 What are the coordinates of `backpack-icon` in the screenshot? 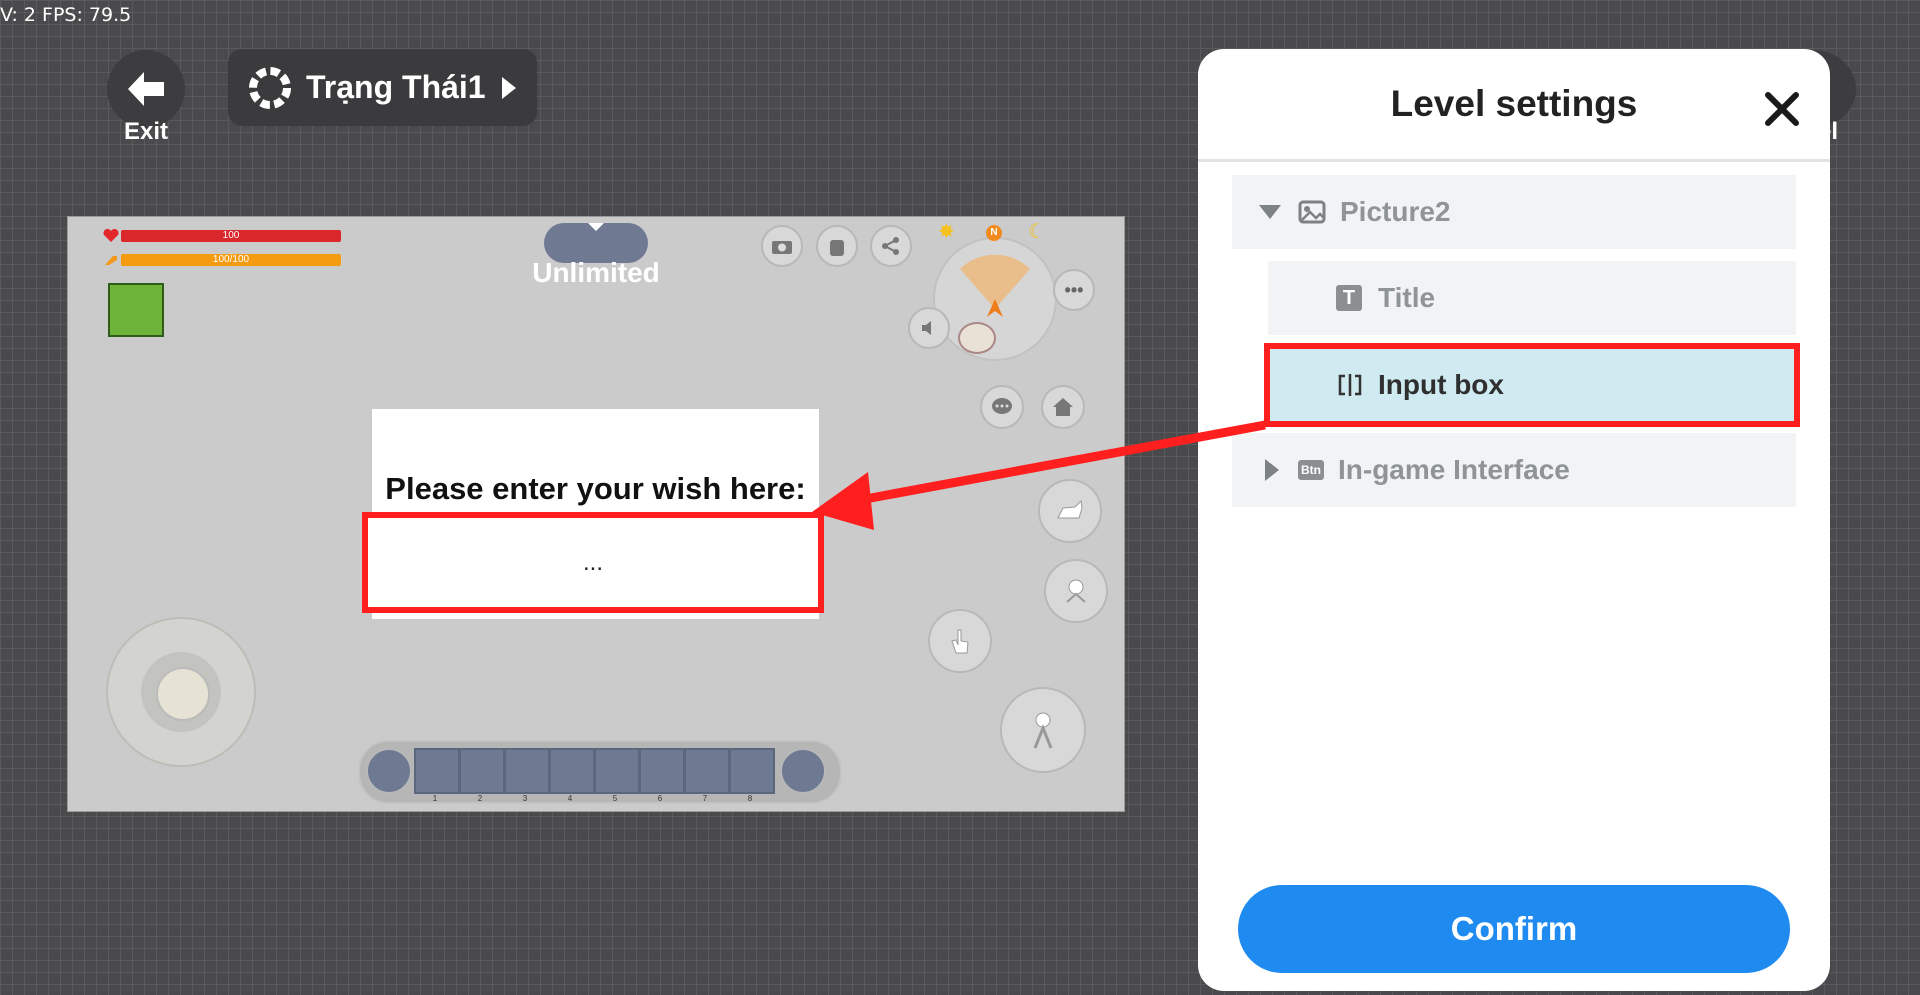 It's located at (837, 246).